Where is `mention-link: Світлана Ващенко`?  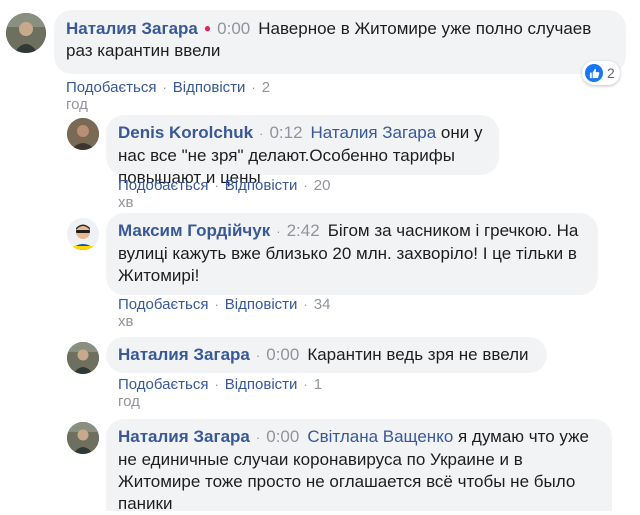
mention-link: Світлана Ващенко is located at coordinates (380, 436).